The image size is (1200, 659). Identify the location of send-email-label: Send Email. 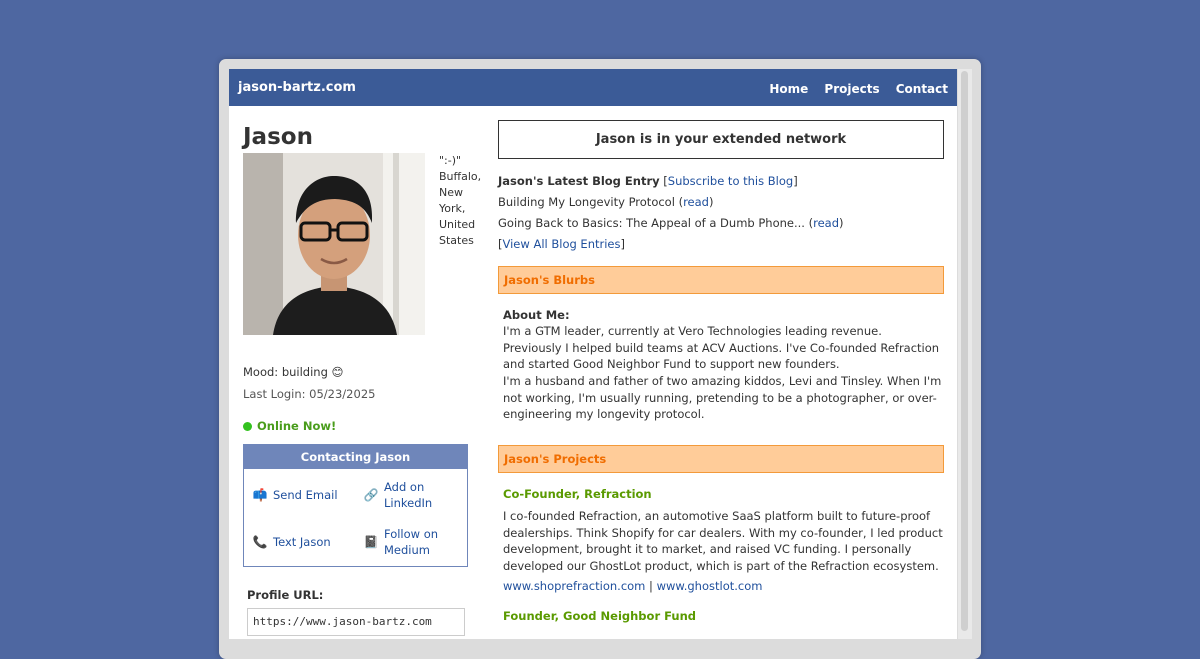
(305, 495).